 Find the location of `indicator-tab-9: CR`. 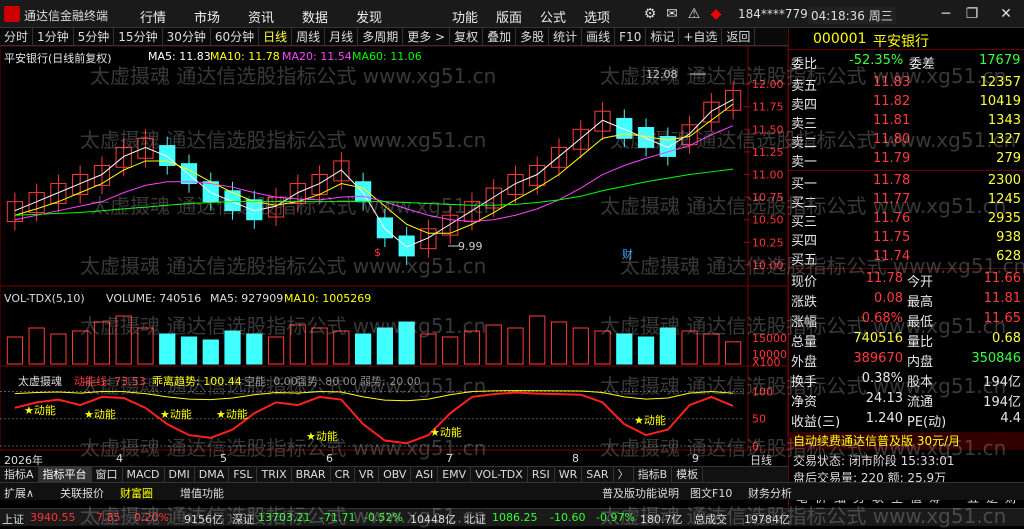

indicator-tab-9: CR is located at coordinates (343, 474).